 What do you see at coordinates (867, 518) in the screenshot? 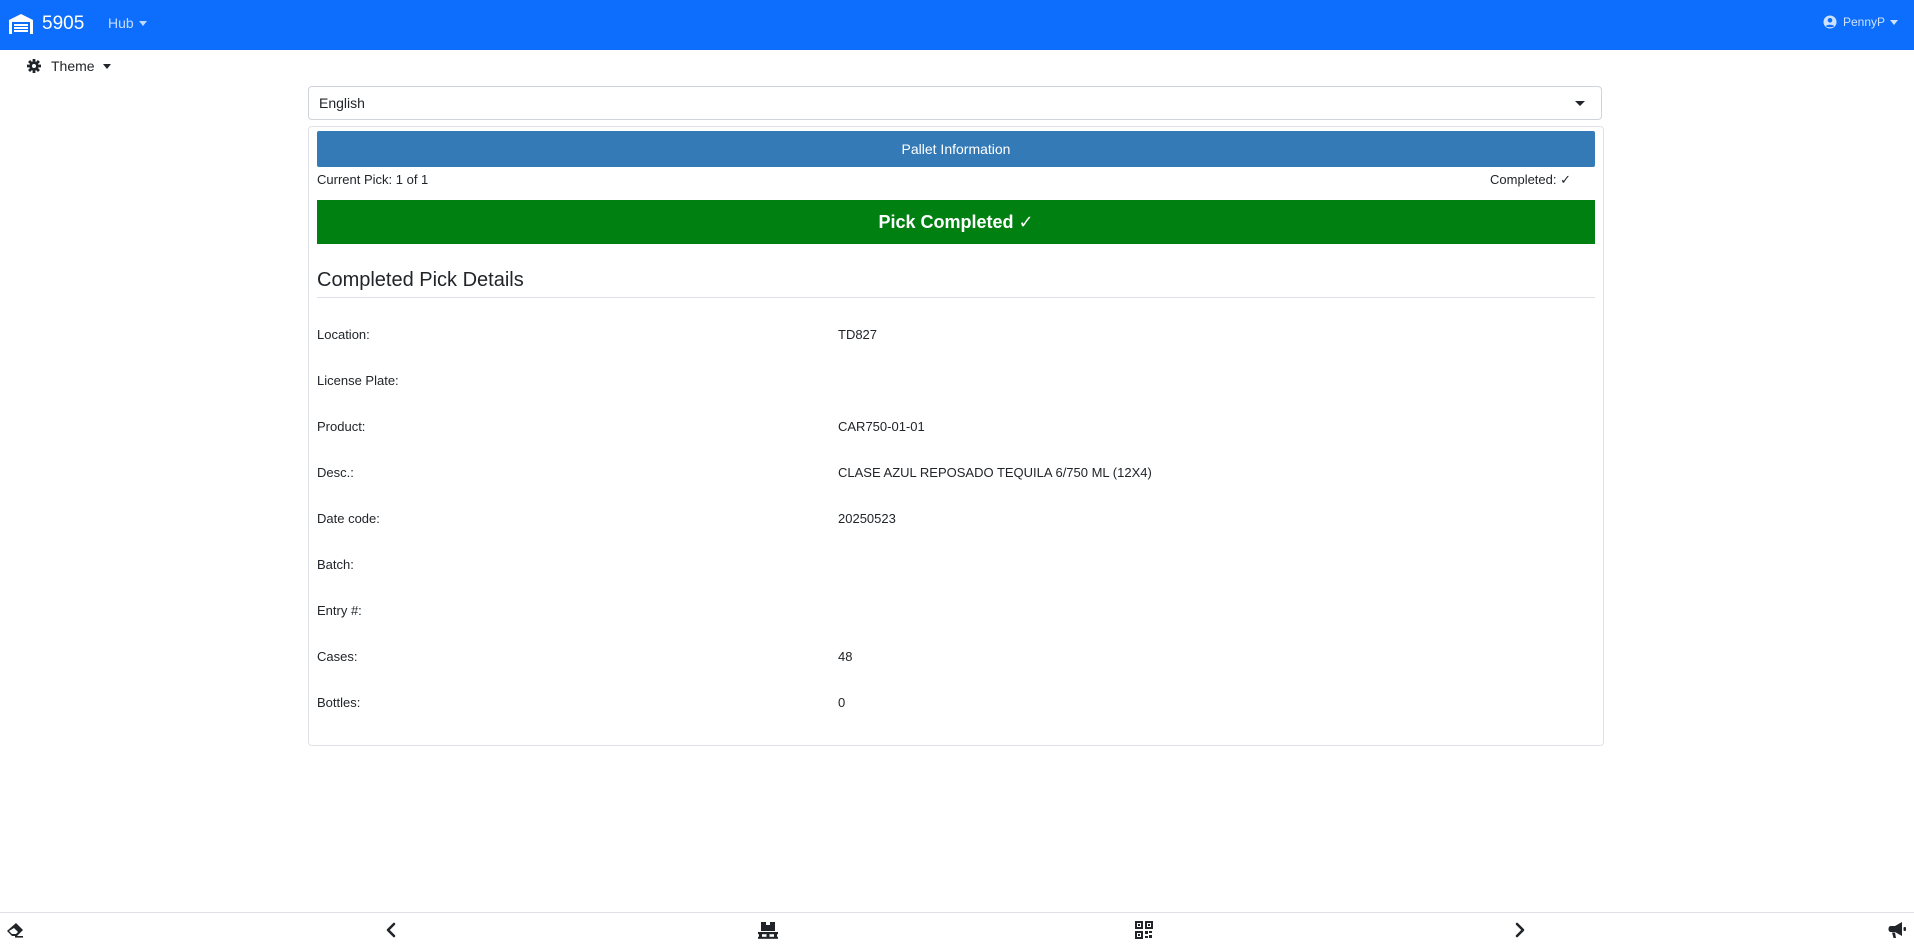
I see `detail-value: 20250523` at bounding box center [867, 518].